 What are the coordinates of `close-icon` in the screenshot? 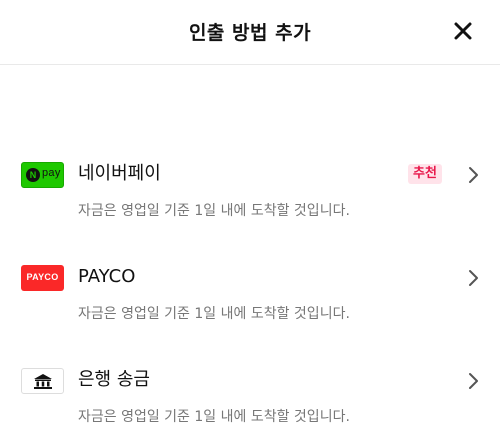 It's located at (463, 31).